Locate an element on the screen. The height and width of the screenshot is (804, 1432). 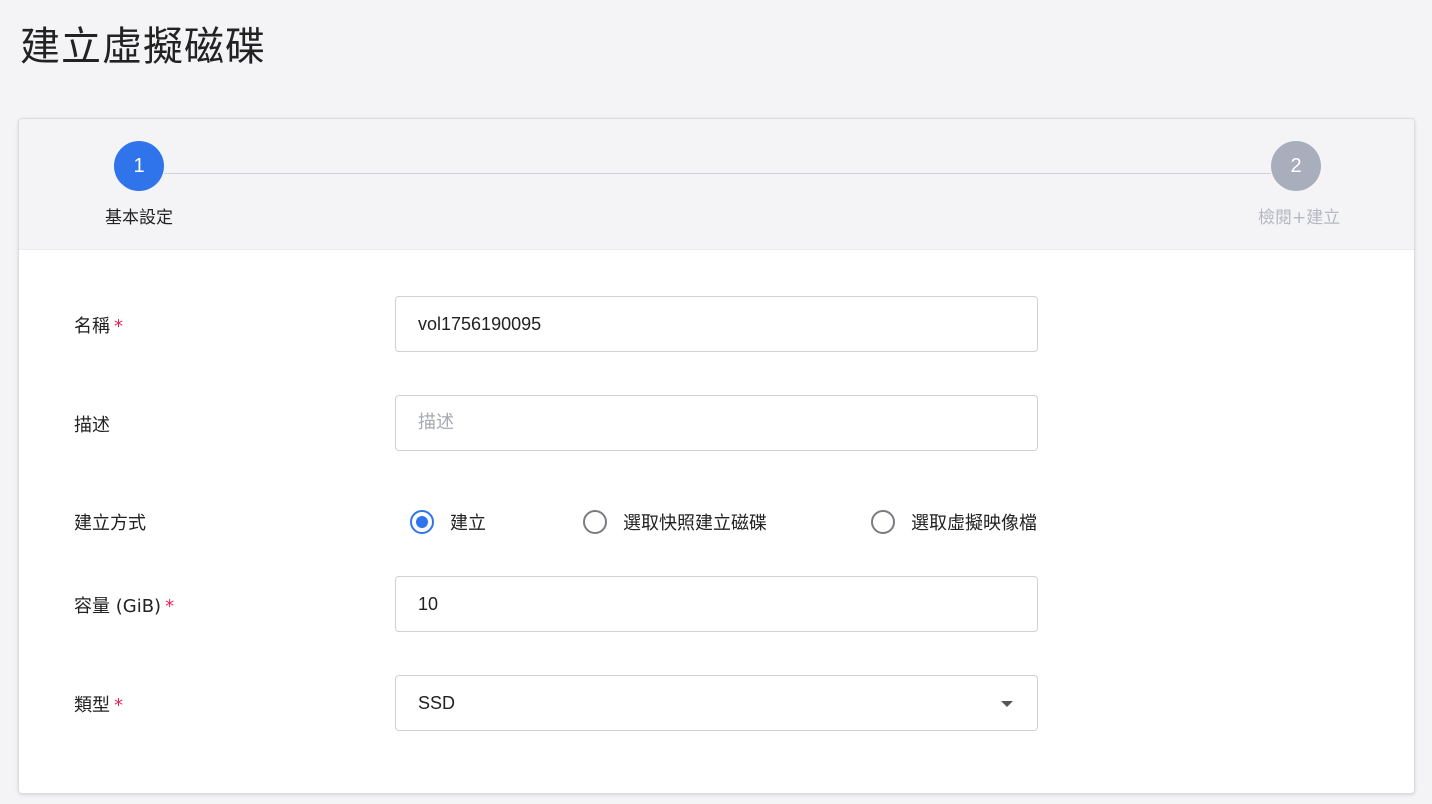
radio-option-from-image: 選取虛擬映像檔 is located at coordinates (954, 522).